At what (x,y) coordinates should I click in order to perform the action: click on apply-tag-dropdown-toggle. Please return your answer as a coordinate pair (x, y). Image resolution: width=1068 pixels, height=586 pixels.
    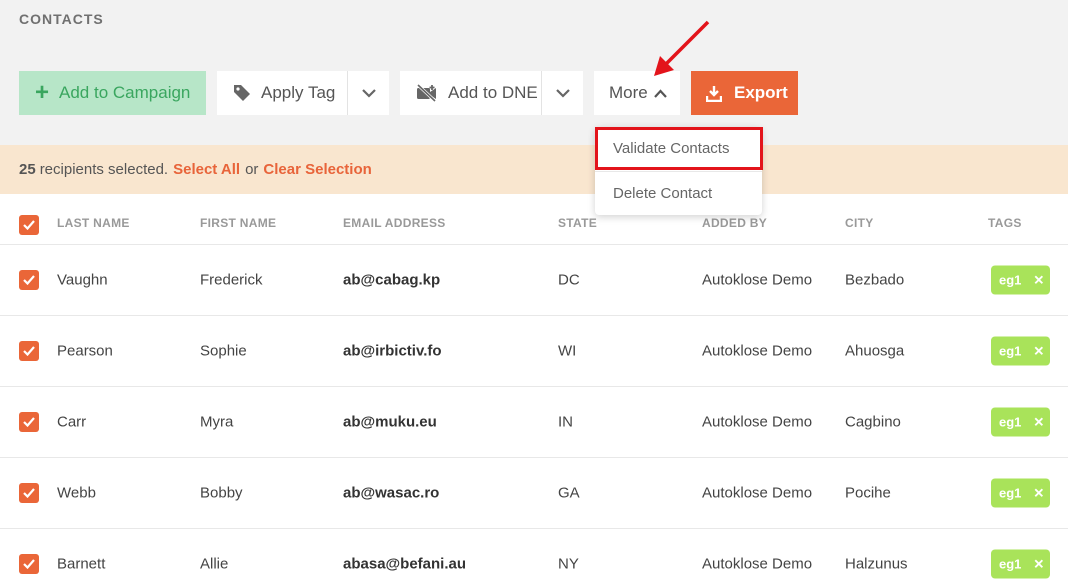
    Looking at the image, I should click on (368, 93).